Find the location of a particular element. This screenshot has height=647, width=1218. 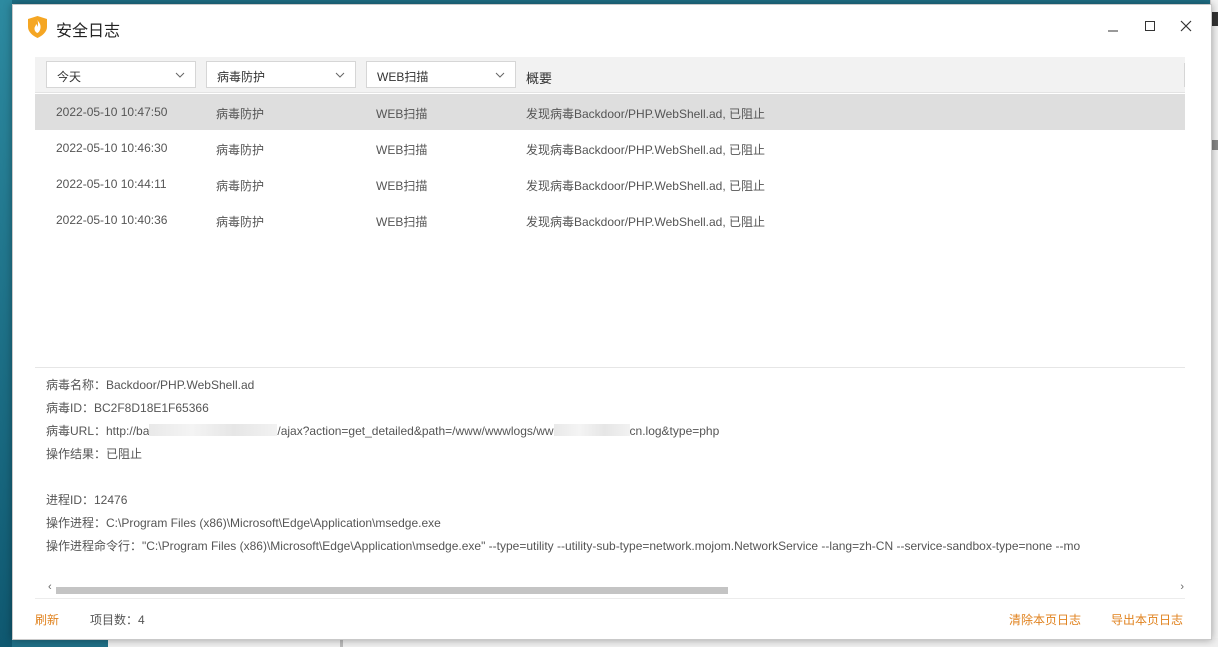

scroll-right-arrow: › is located at coordinates (1182, 587).